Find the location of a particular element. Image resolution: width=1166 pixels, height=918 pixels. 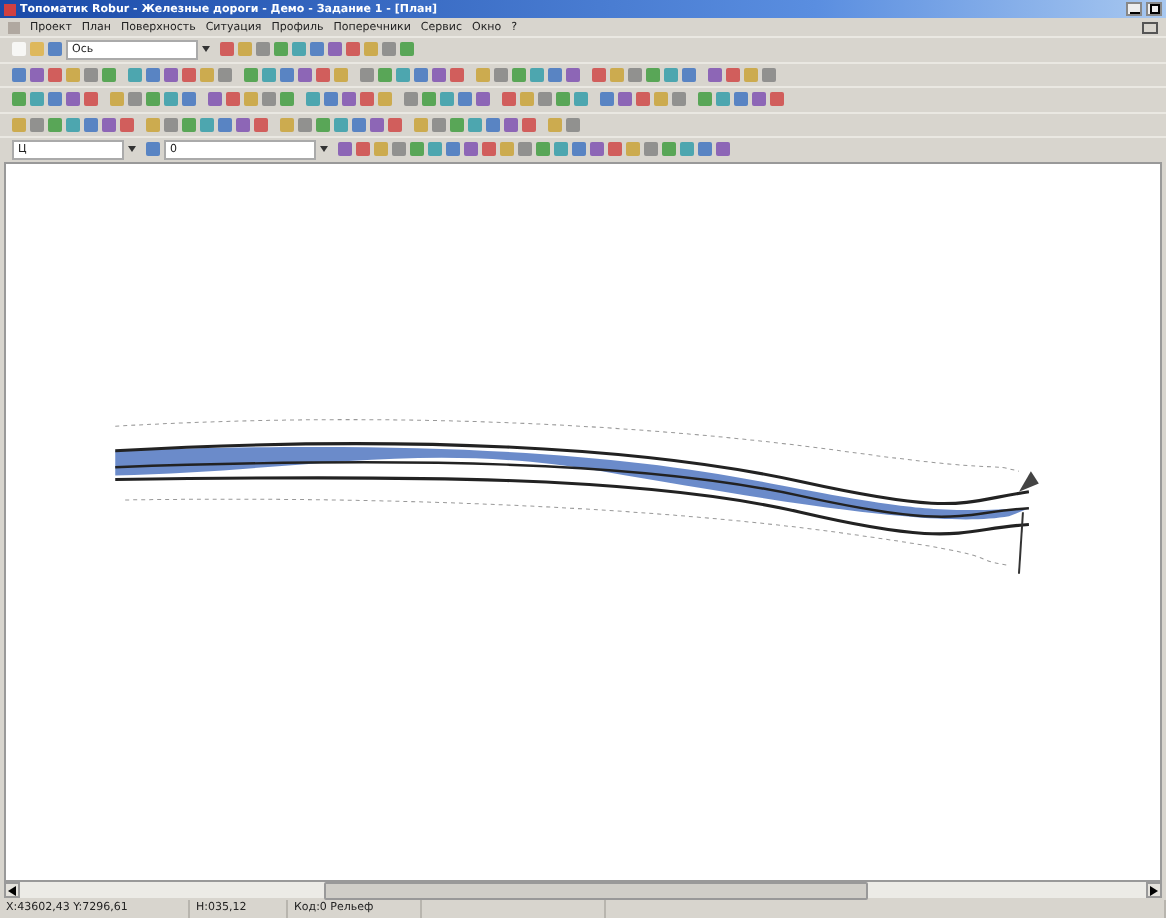

scroll-left-button is located at coordinates (12, 890).